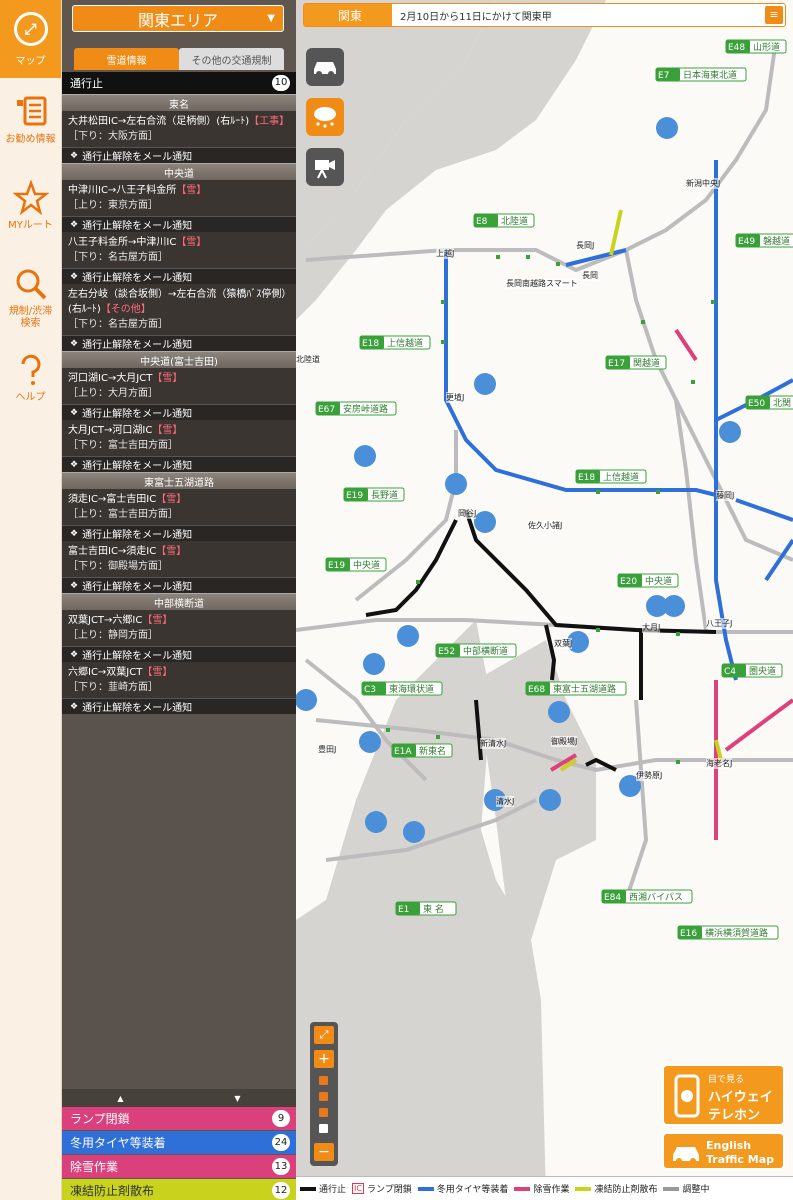 The width and height of the screenshot is (793, 1200). What do you see at coordinates (576, 688) in the screenshot?
I see `route-label-badge: E68 東富士五湖道路` at bounding box center [576, 688].